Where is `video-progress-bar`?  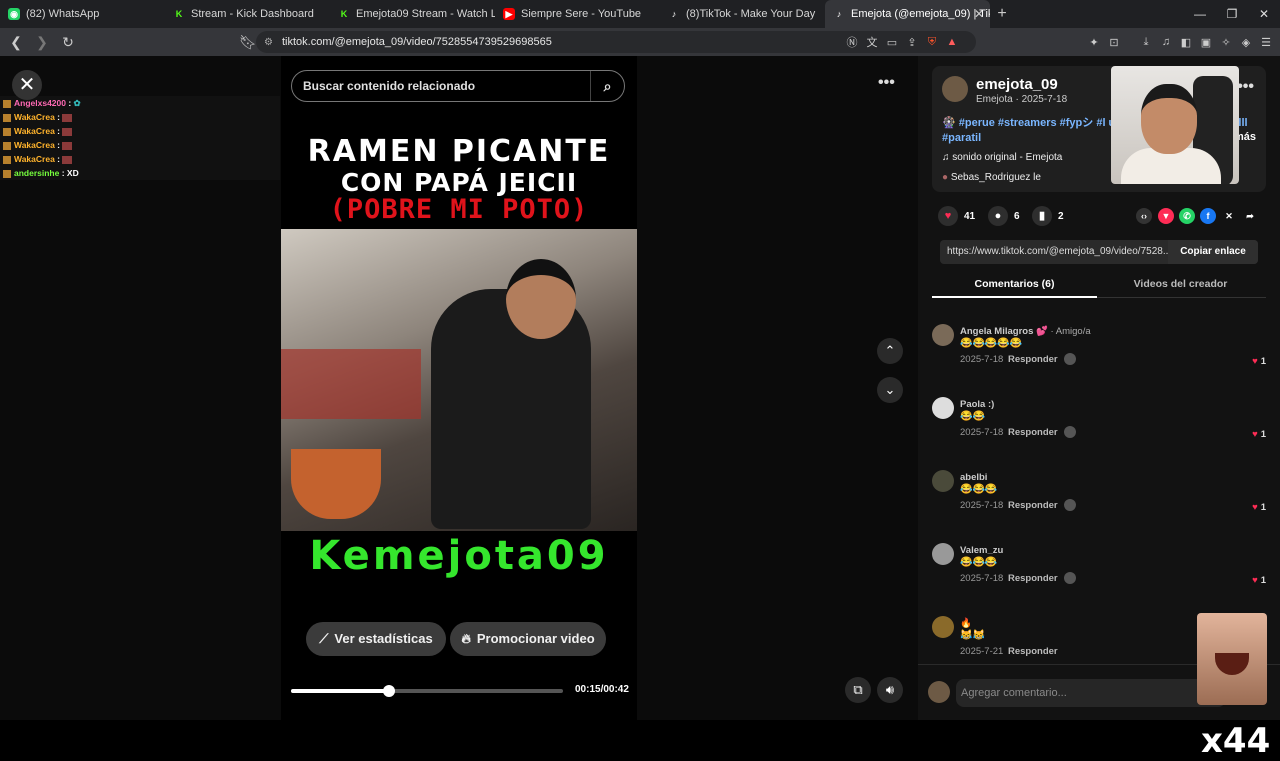 video-progress-bar is located at coordinates (427, 691).